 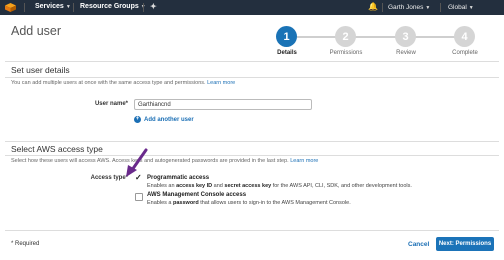 I want to click on region-menu: Global ▼, so click(x=461, y=7).